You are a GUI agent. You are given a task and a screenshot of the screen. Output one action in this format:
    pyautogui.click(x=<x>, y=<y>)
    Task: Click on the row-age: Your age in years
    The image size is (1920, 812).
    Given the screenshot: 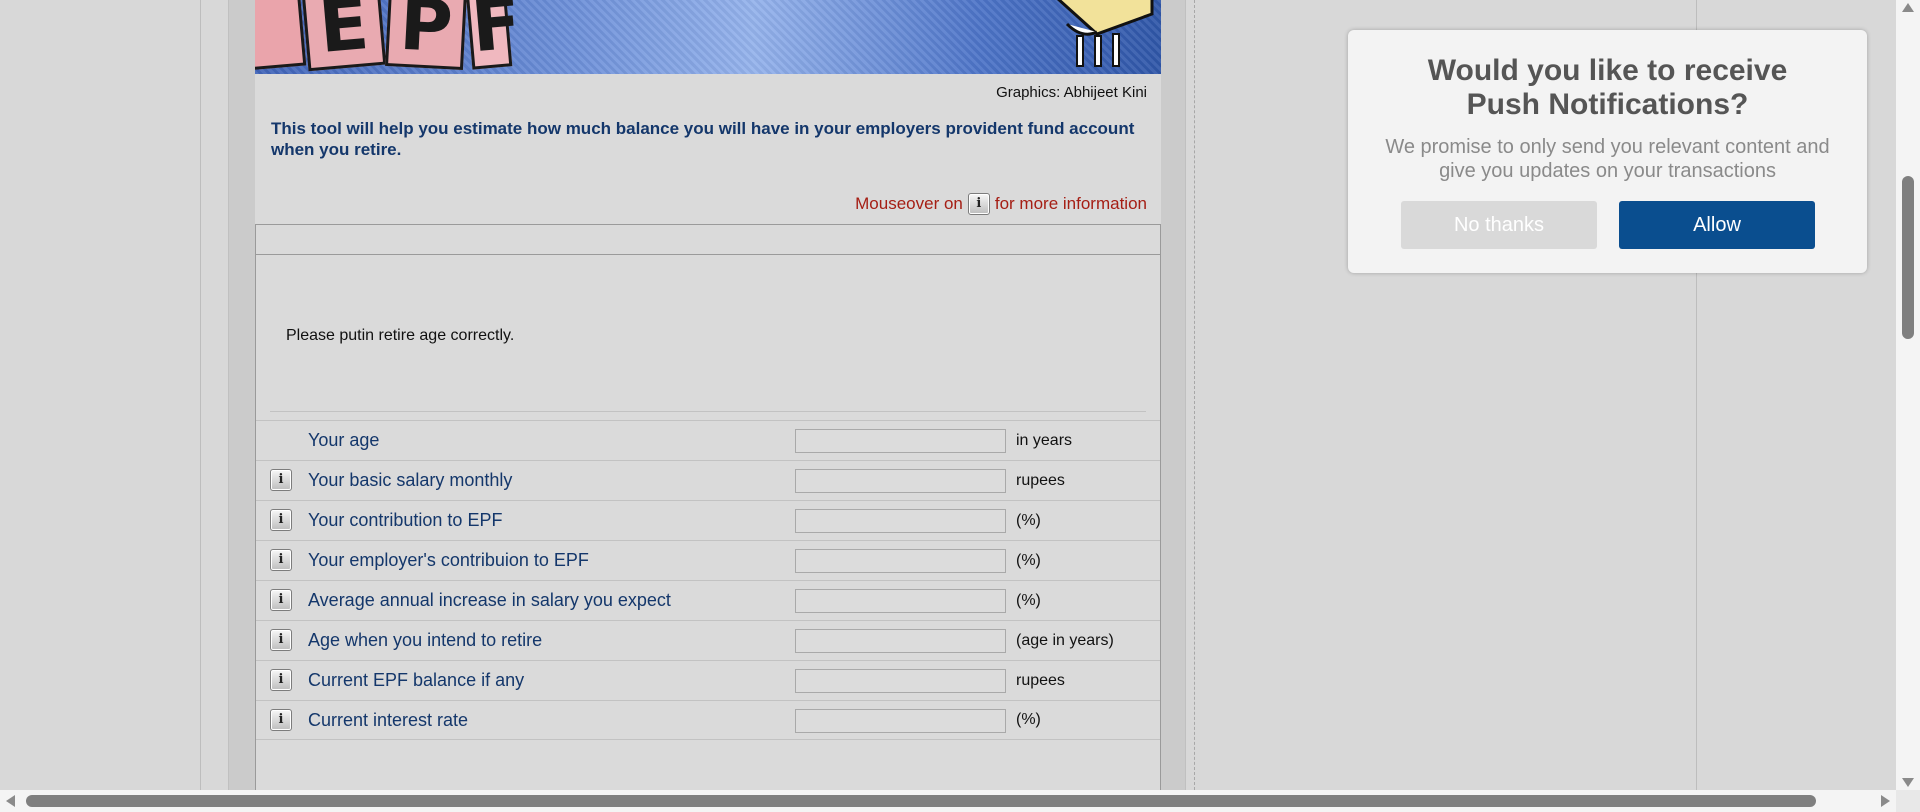 What is the action you would take?
    pyautogui.click(x=708, y=440)
    